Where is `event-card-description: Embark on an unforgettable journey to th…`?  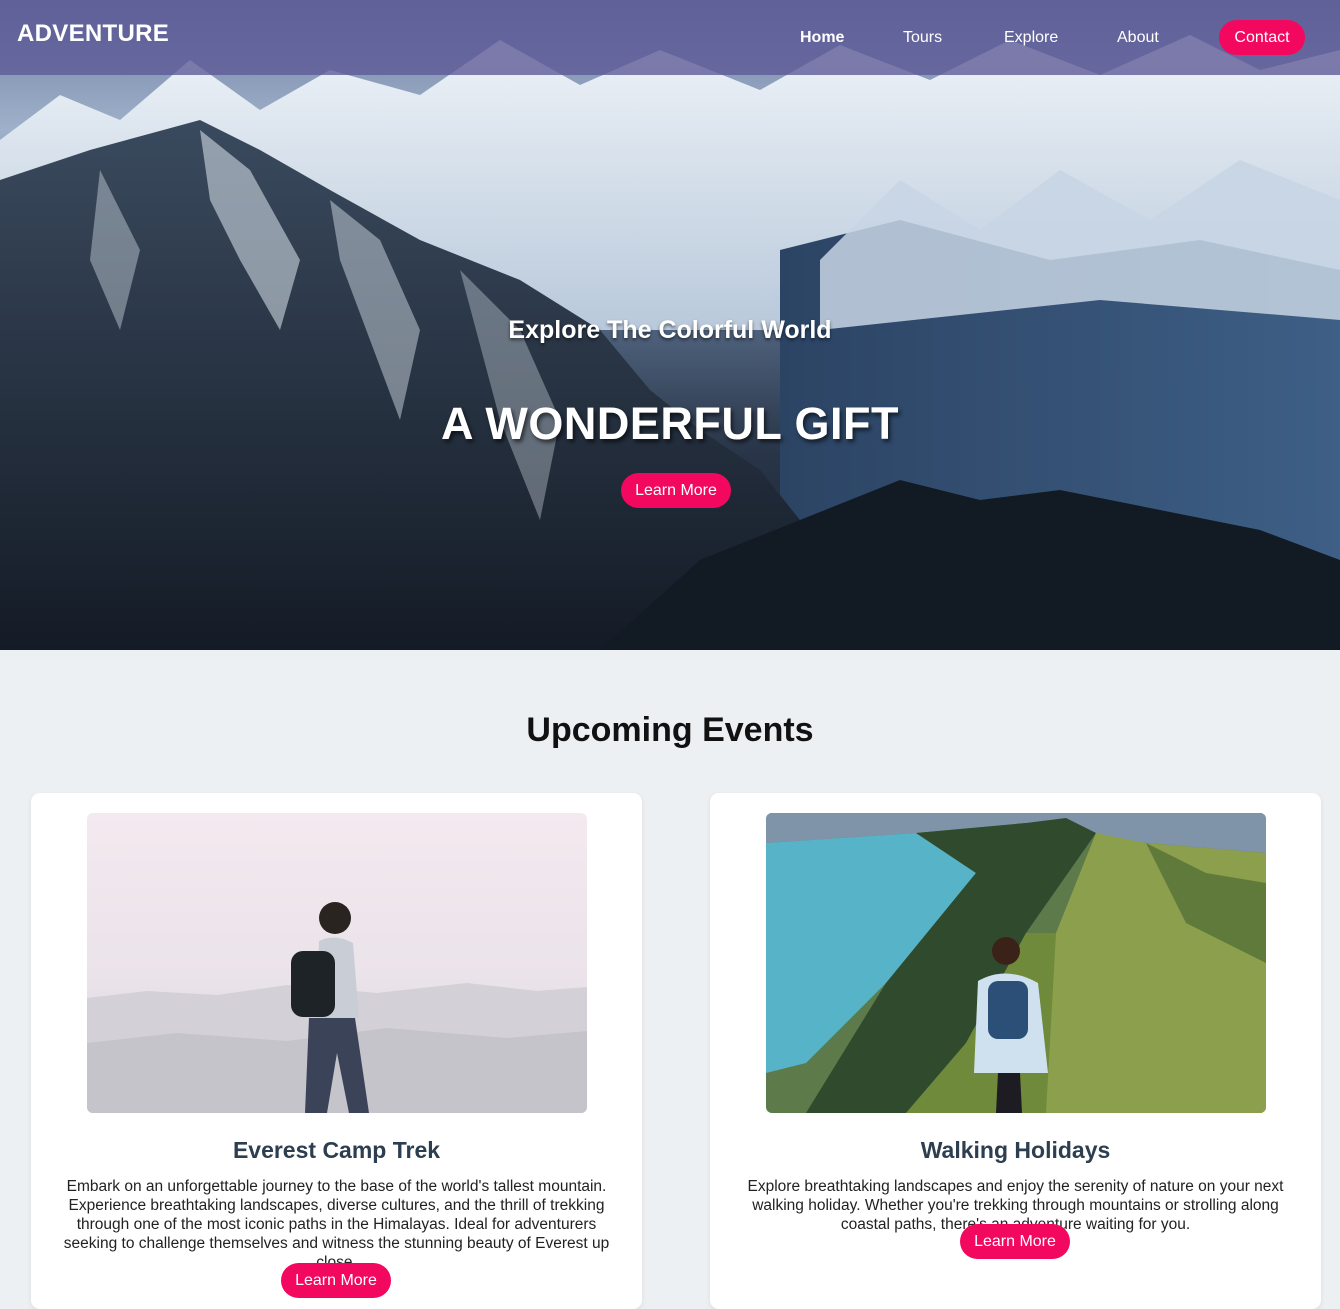
event-card-description: Embark on an unforgettable journey to th… is located at coordinates (336, 1224).